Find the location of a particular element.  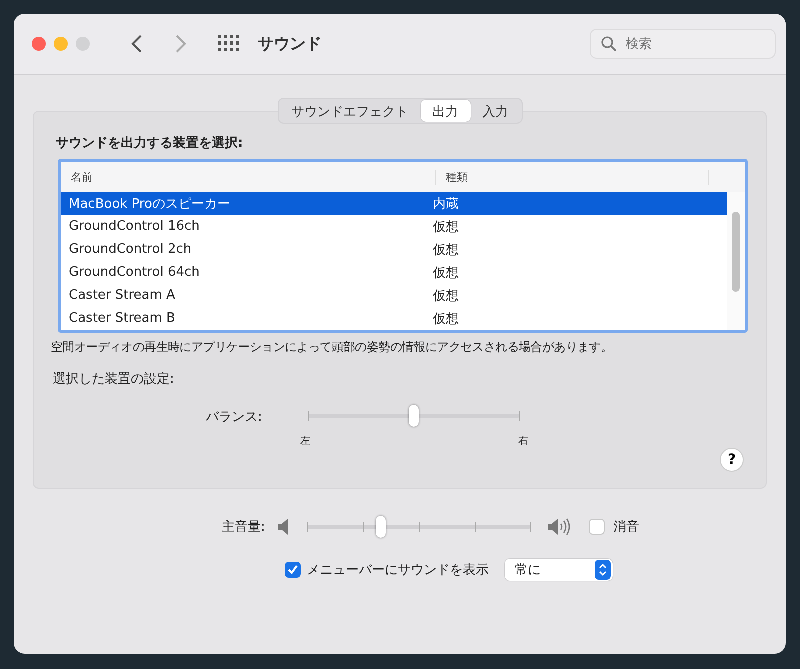

table-row: GroundControl 64ch 仮想 is located at coordinates (394, 272).